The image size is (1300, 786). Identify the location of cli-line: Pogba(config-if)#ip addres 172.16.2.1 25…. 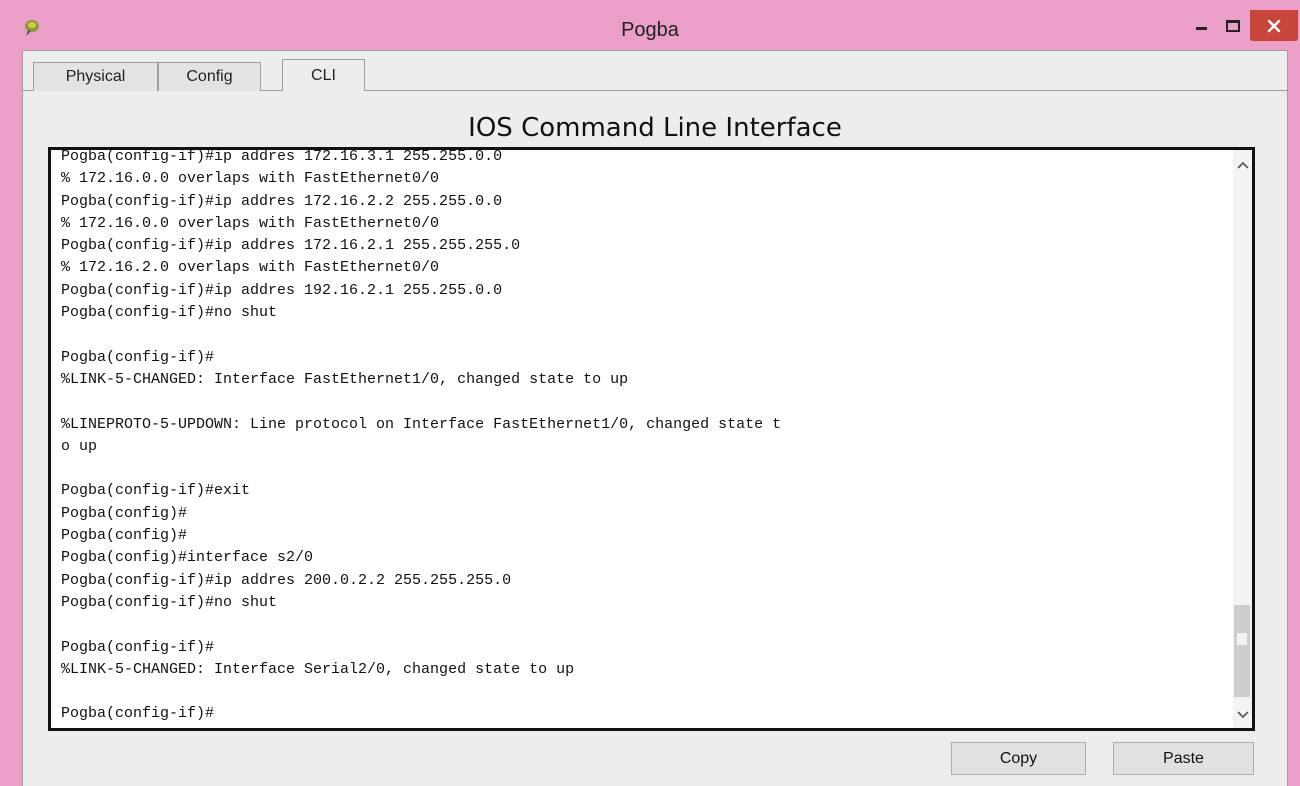
(291, 246).